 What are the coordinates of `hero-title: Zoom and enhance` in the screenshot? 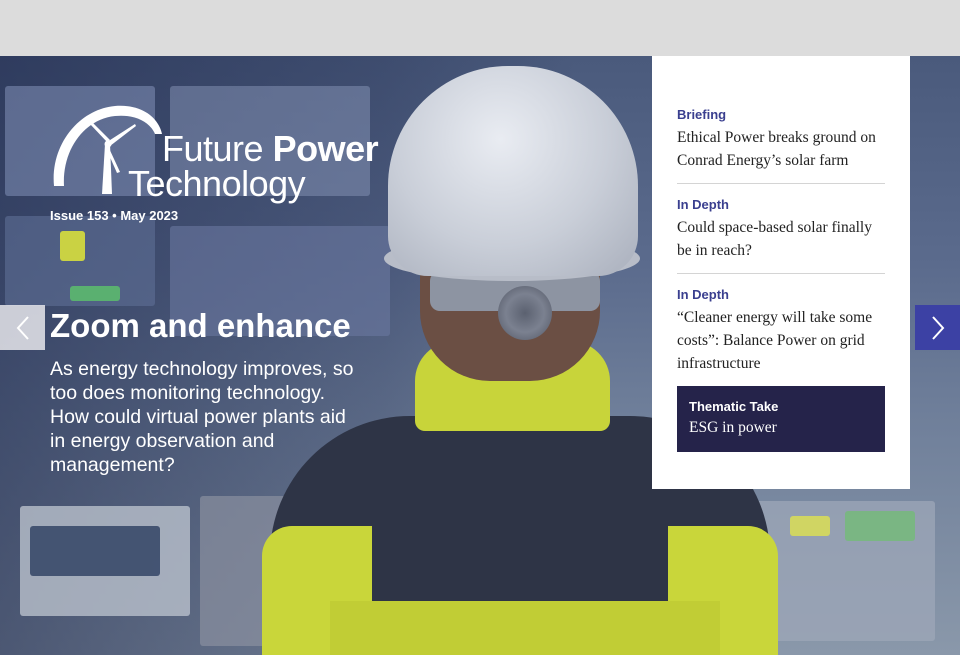 It's located at (200, 326).